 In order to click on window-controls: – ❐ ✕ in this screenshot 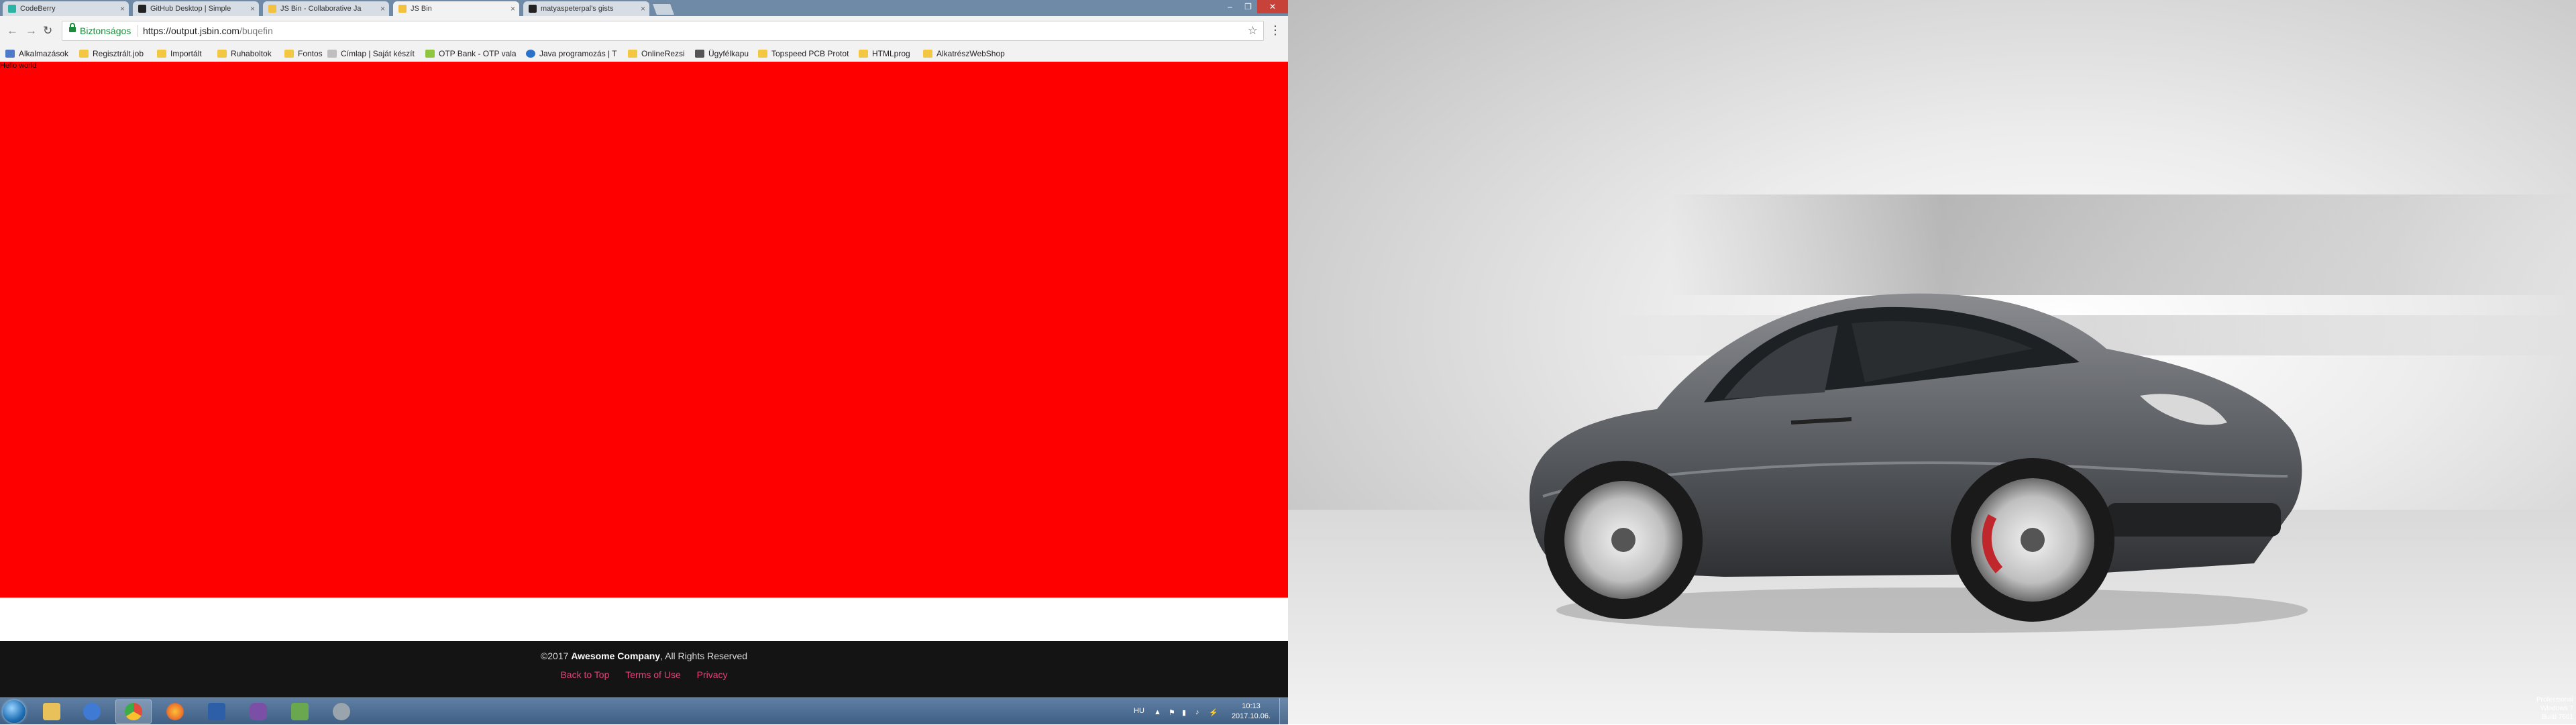, I will do `click(1254, 6)`.